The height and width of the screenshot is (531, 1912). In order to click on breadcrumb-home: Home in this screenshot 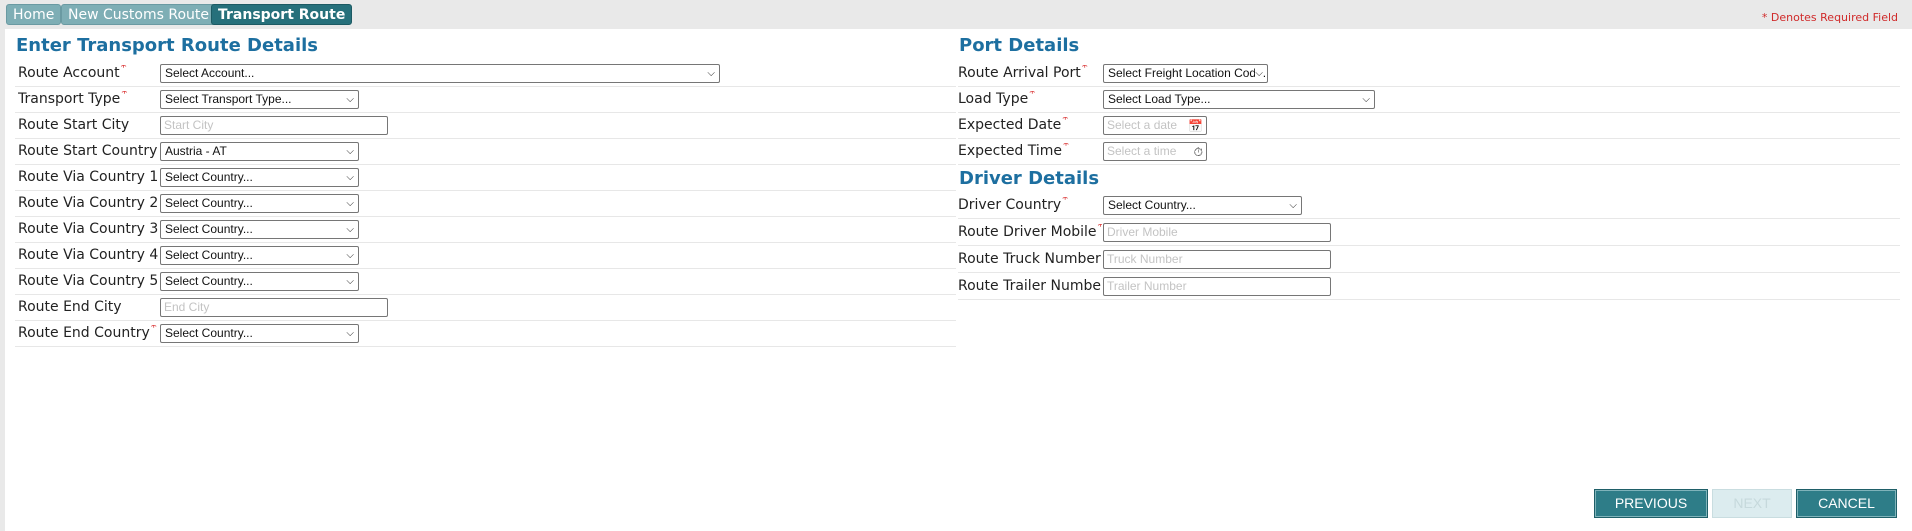, I will do `click(34, 14)`.